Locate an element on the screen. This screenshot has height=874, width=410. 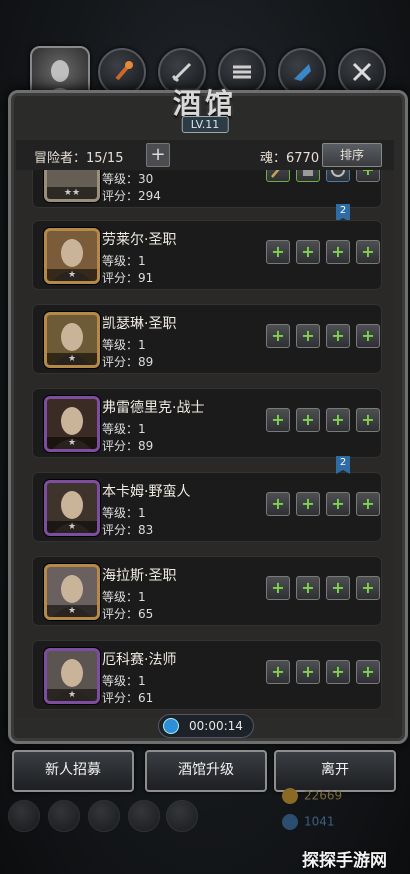
hero-stars: ★★ is located at coordinates (72, 193).